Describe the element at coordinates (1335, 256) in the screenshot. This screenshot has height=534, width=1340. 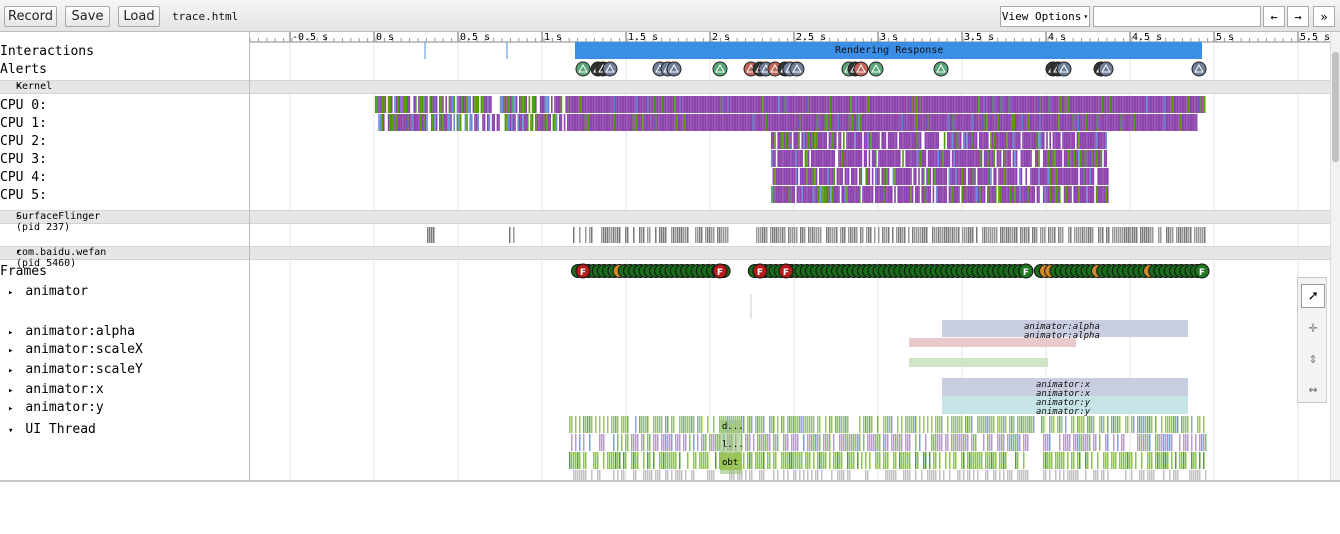
I see `vertical-scrollbar` at that location.